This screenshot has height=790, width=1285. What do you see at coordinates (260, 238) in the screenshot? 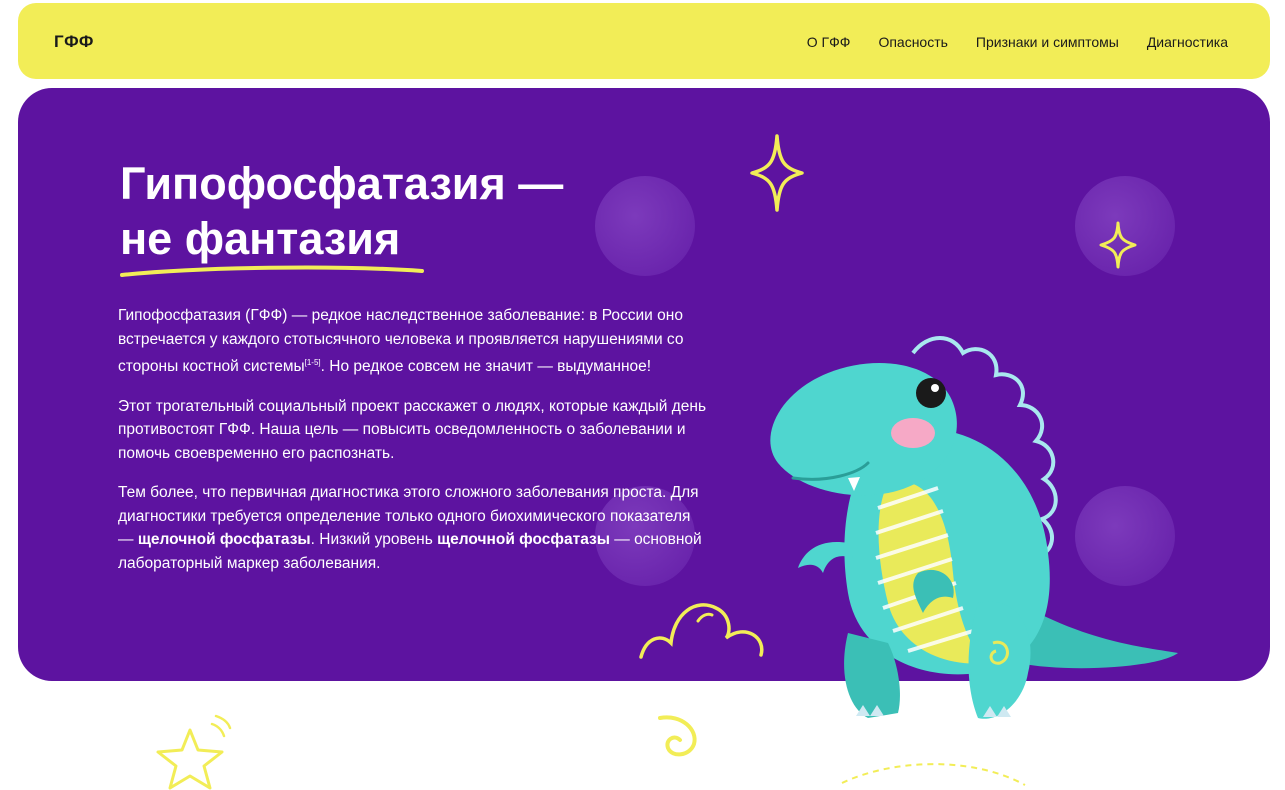
I see `hero-title-line-2: не фантазия` at bounding box center [260, 238].